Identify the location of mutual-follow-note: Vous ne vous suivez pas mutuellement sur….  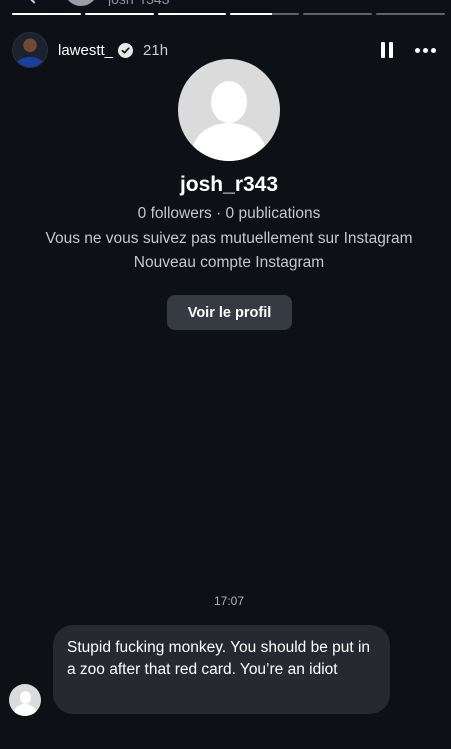
(229, 238).